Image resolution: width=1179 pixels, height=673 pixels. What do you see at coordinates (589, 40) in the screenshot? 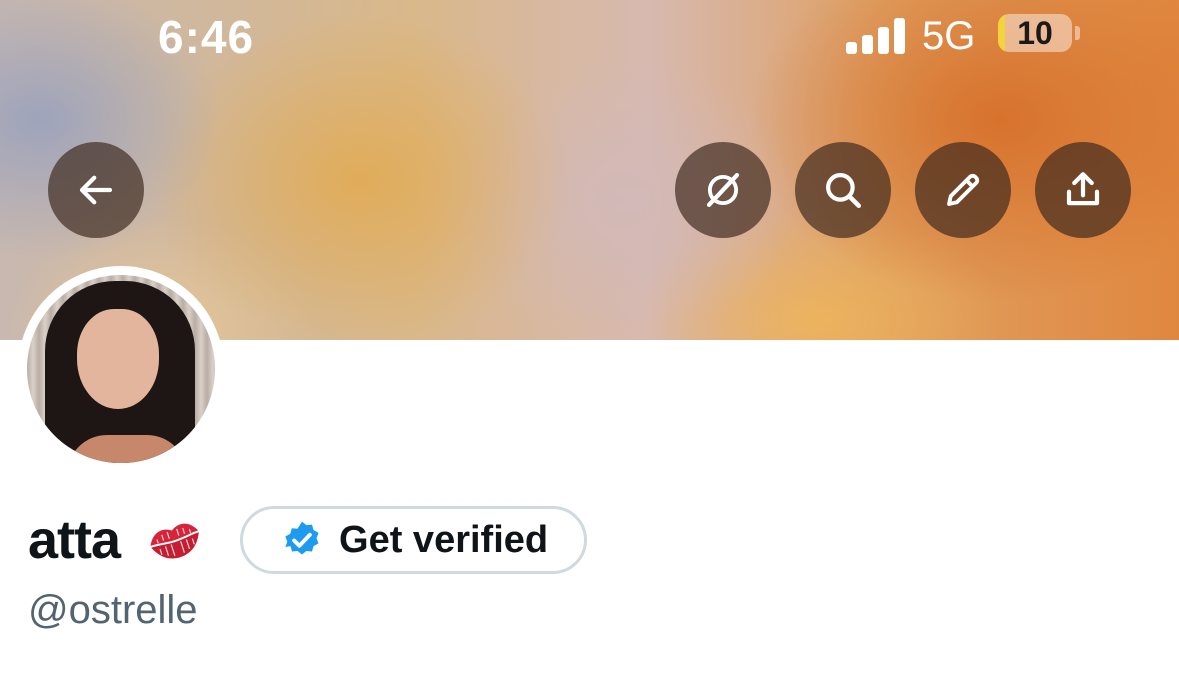
I see `status-bar: 6:46 5G 10` at bounding box center [589, 40].